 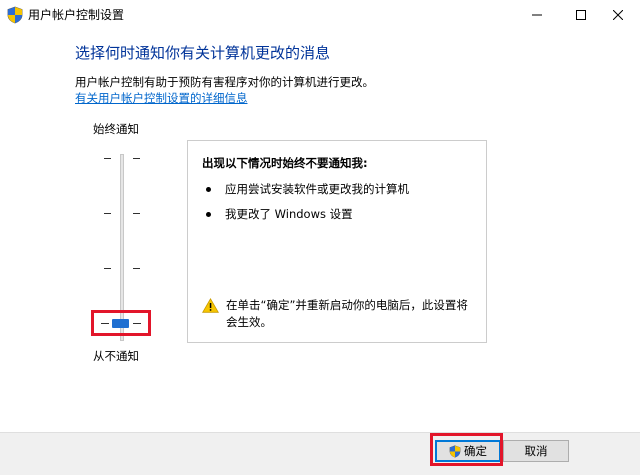 I want to click on minimize-icon, so click(x=537, y=15).